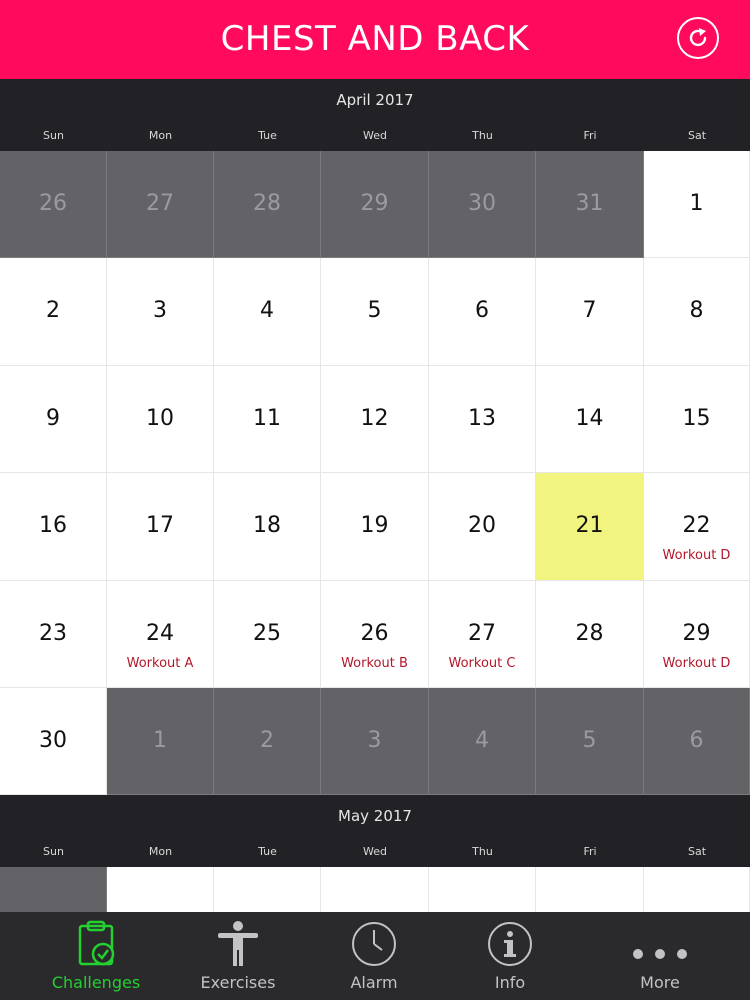  What do you see at coordinates (482, 312) in the screenshot?
I see `day-cell: 6` at bounding box center [482, 312].